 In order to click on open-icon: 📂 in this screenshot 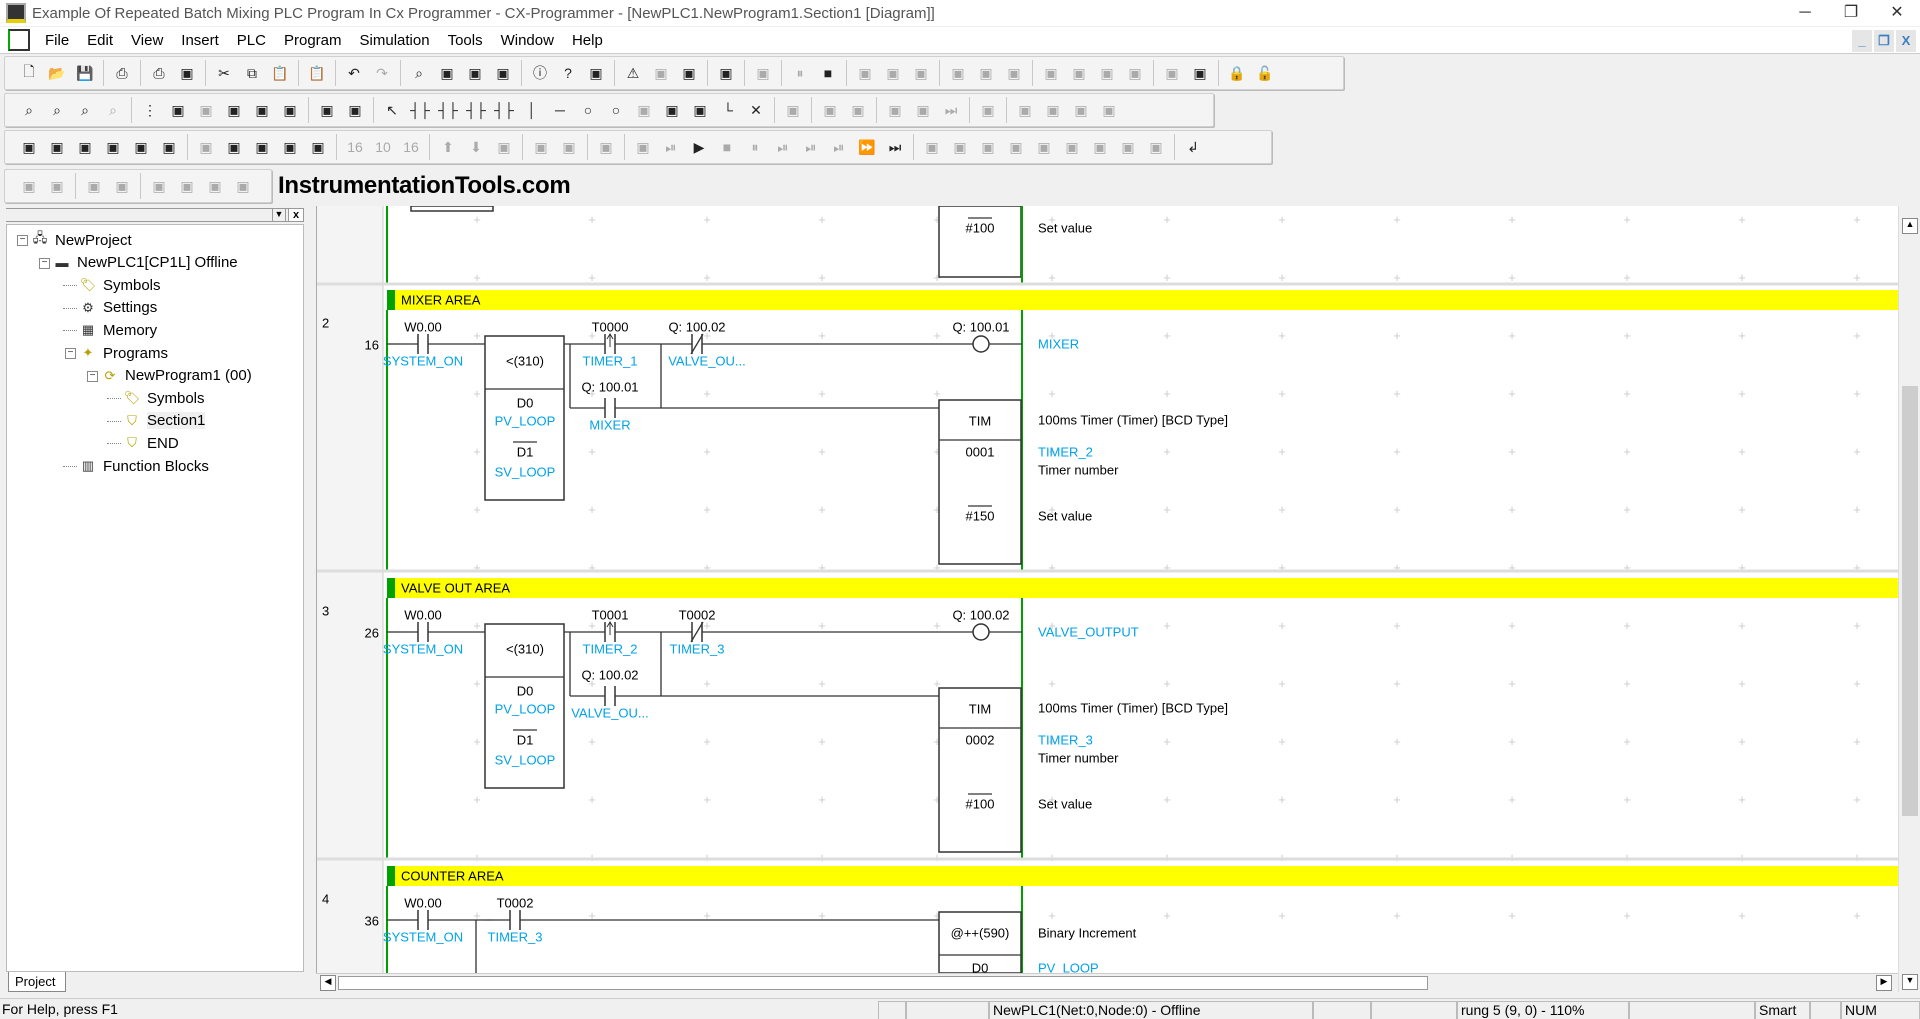, I will do `click(57, 73)`.